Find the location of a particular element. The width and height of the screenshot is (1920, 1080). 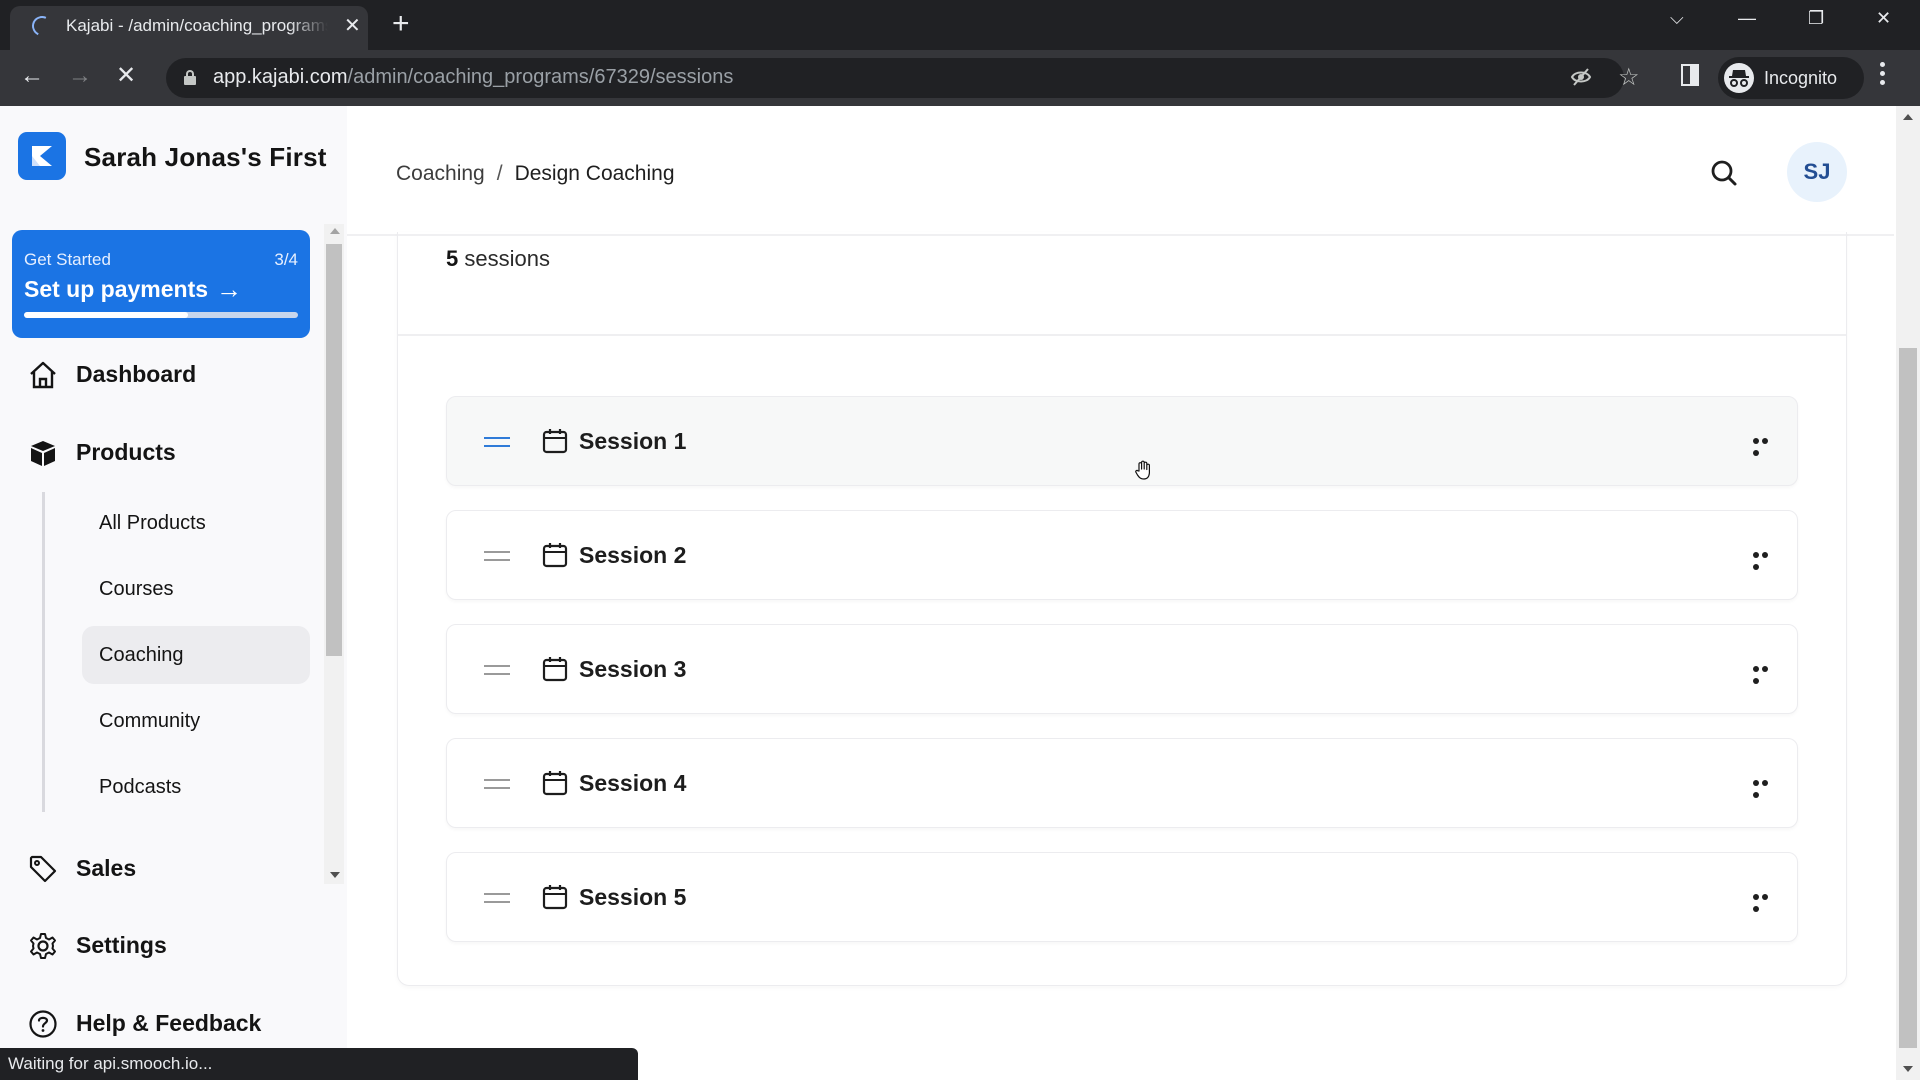

sidebar-item-products: Products is located at coordinates (168, 452).